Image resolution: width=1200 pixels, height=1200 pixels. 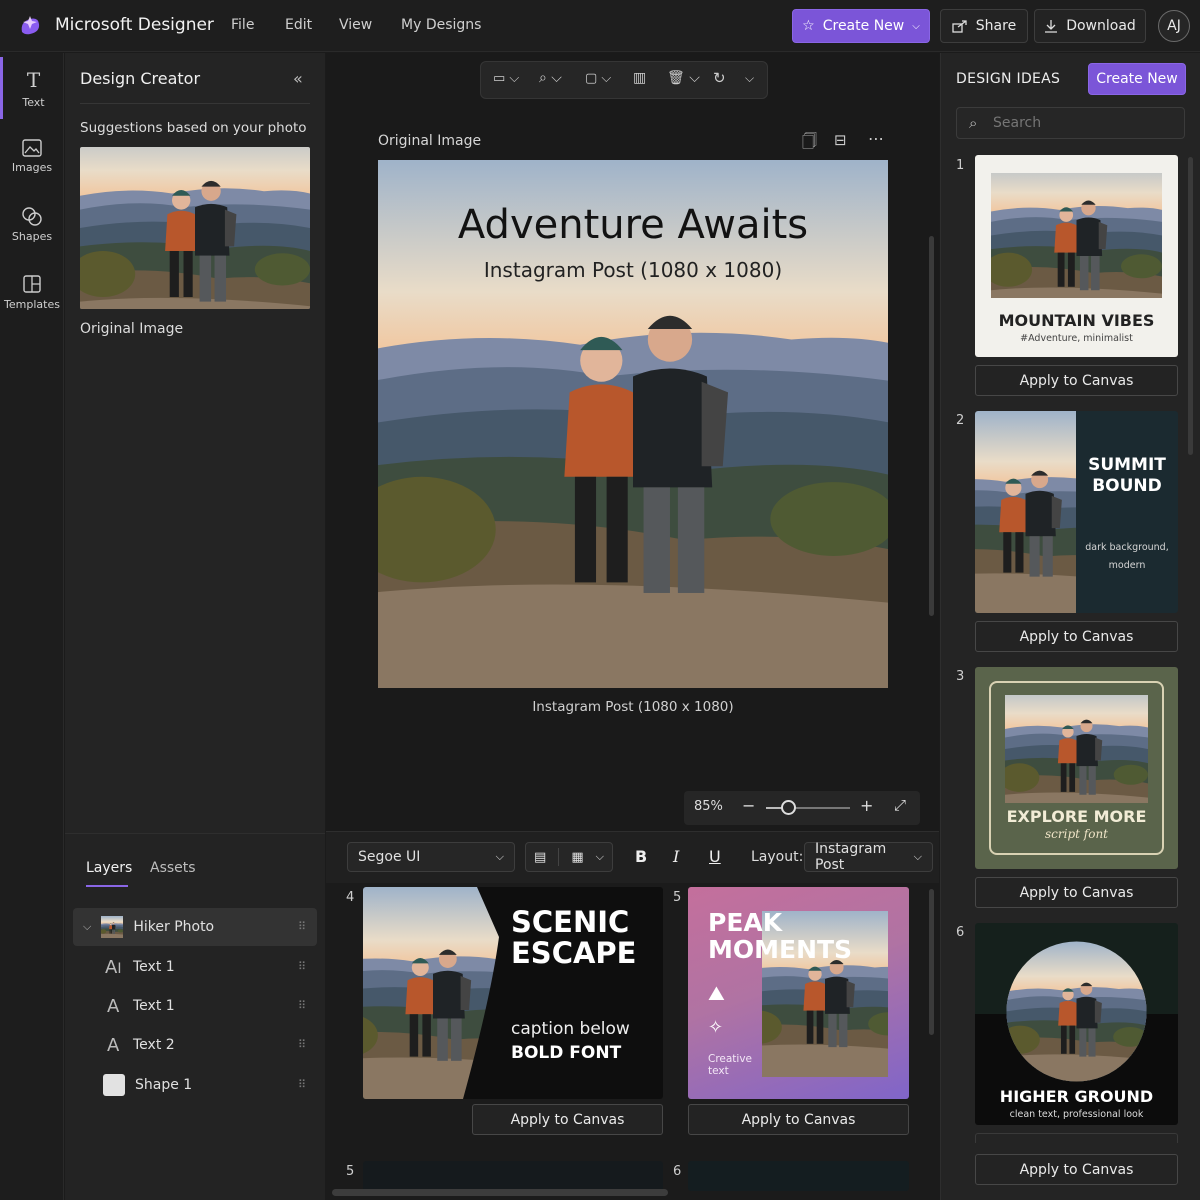 I want to click on menu-edit: Edit, so click(x=298, y=25).